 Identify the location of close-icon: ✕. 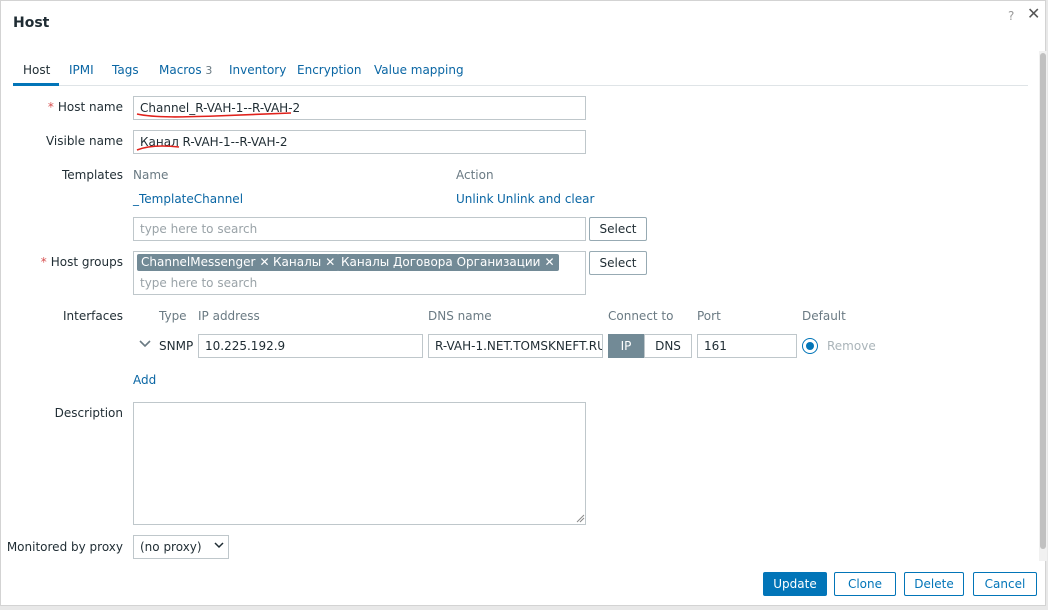
(1033, 14).